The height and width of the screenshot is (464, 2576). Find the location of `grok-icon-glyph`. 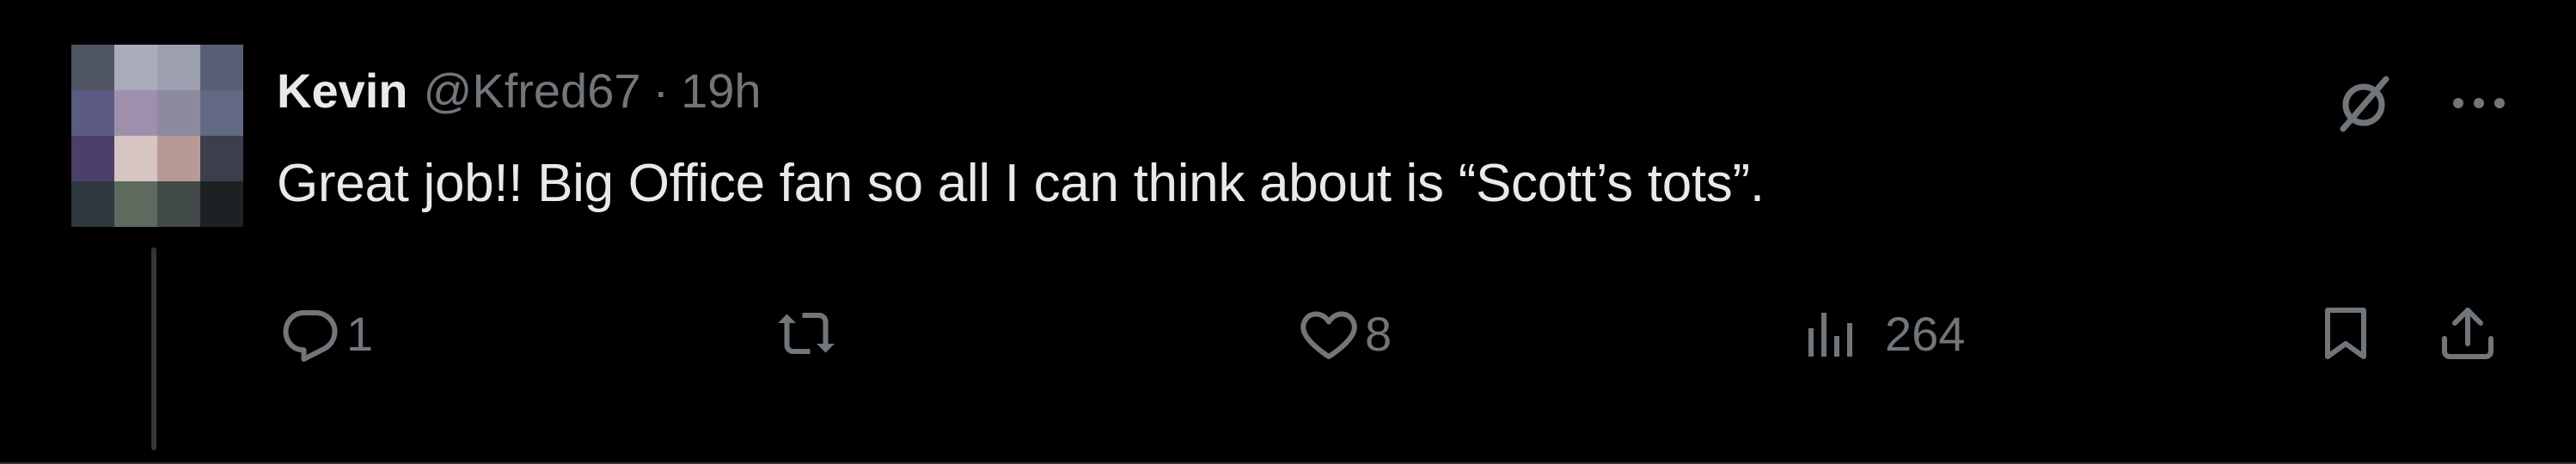

grok-icon-glyph is located at coordinates (2364, 104).